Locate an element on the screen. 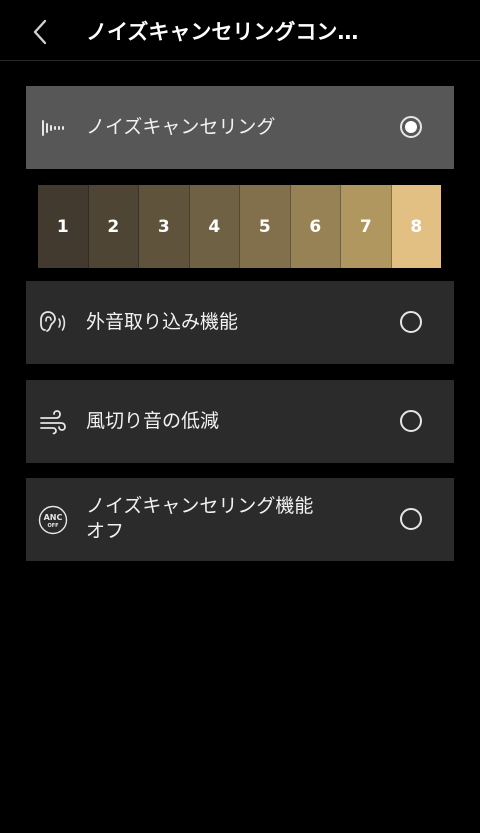  ambient-ear-icon is located at coordinates (53, 323).